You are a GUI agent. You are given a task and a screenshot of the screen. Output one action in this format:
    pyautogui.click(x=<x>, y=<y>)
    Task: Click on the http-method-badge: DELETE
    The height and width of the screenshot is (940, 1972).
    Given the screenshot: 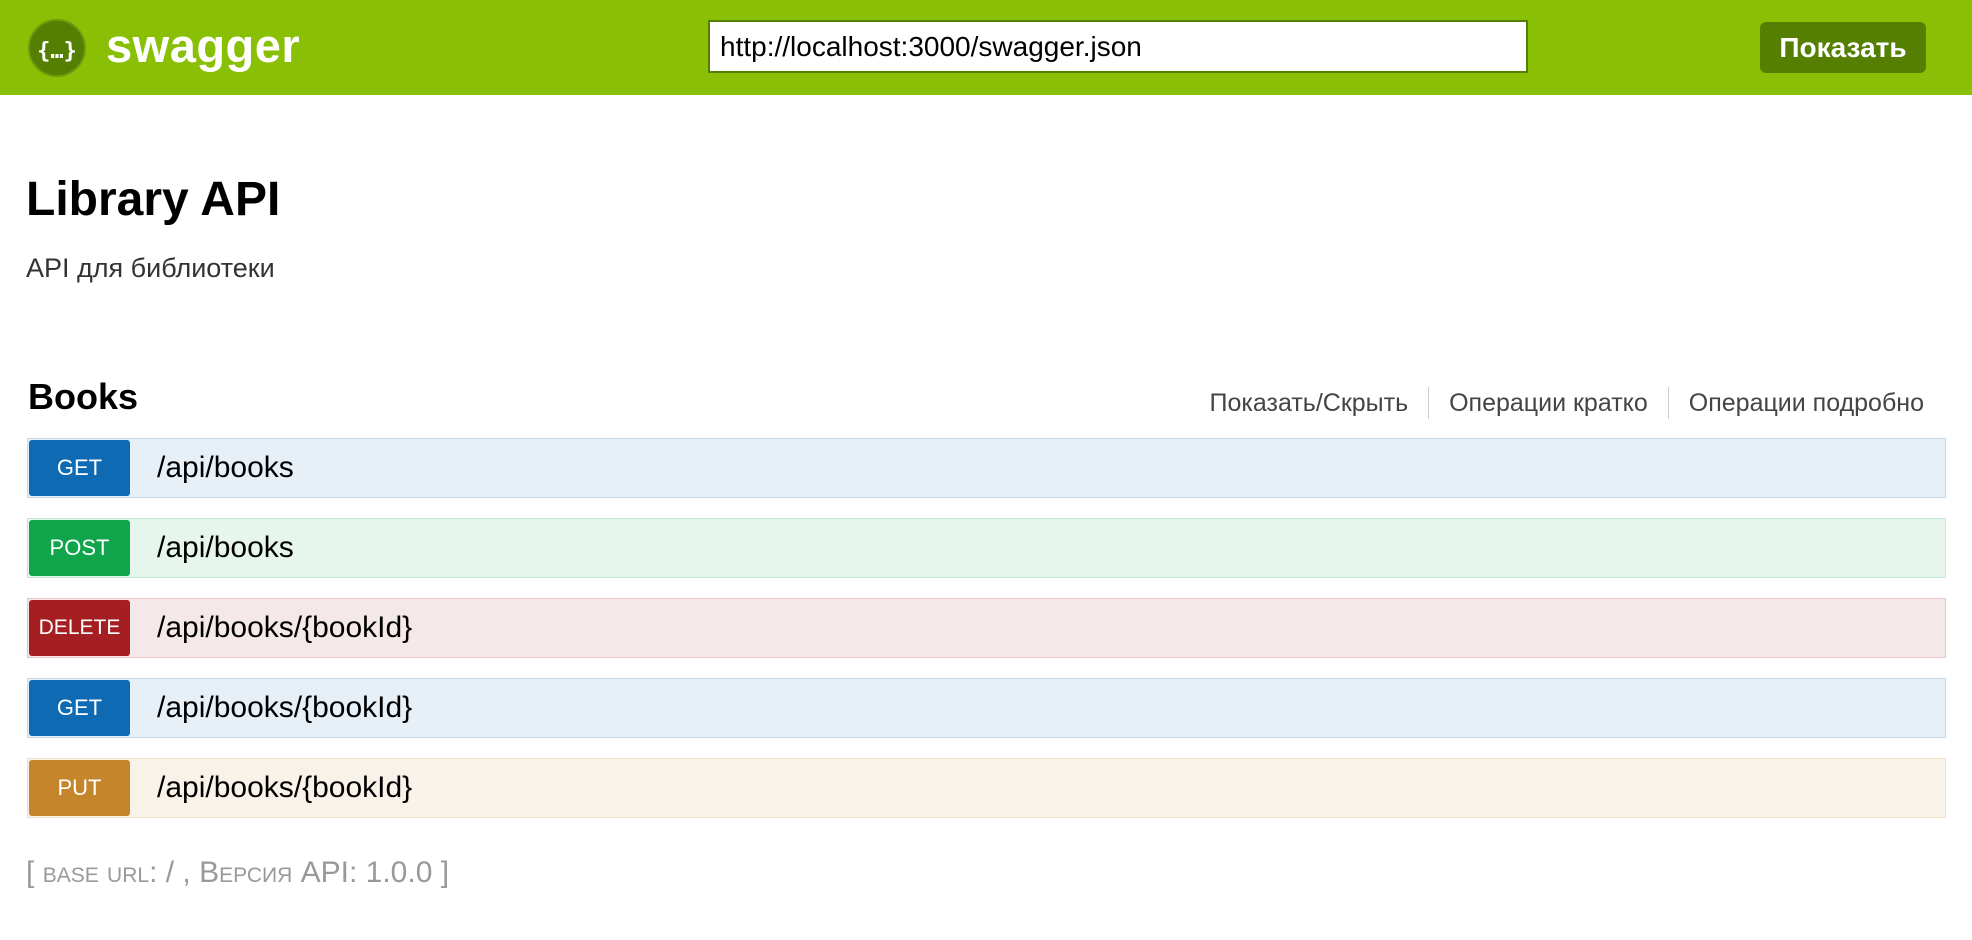 What is the action you would take?
    pyautogui.click(x=79, y=628)
    